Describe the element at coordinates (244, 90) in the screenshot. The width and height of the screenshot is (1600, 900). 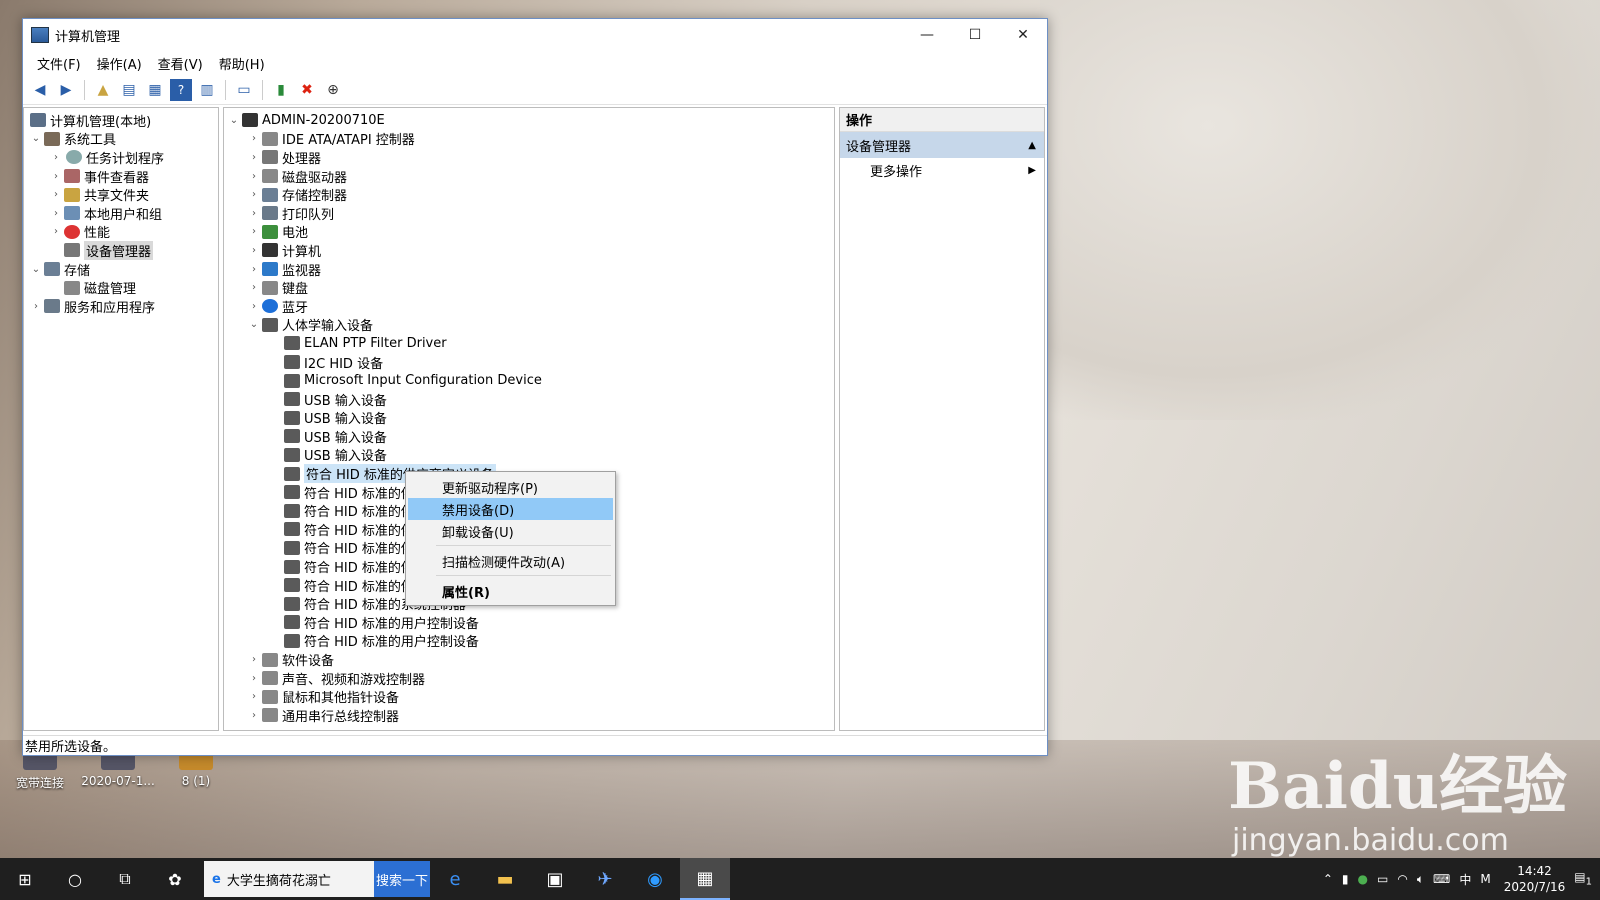
I see `monitor-icon: ▭` at that location.